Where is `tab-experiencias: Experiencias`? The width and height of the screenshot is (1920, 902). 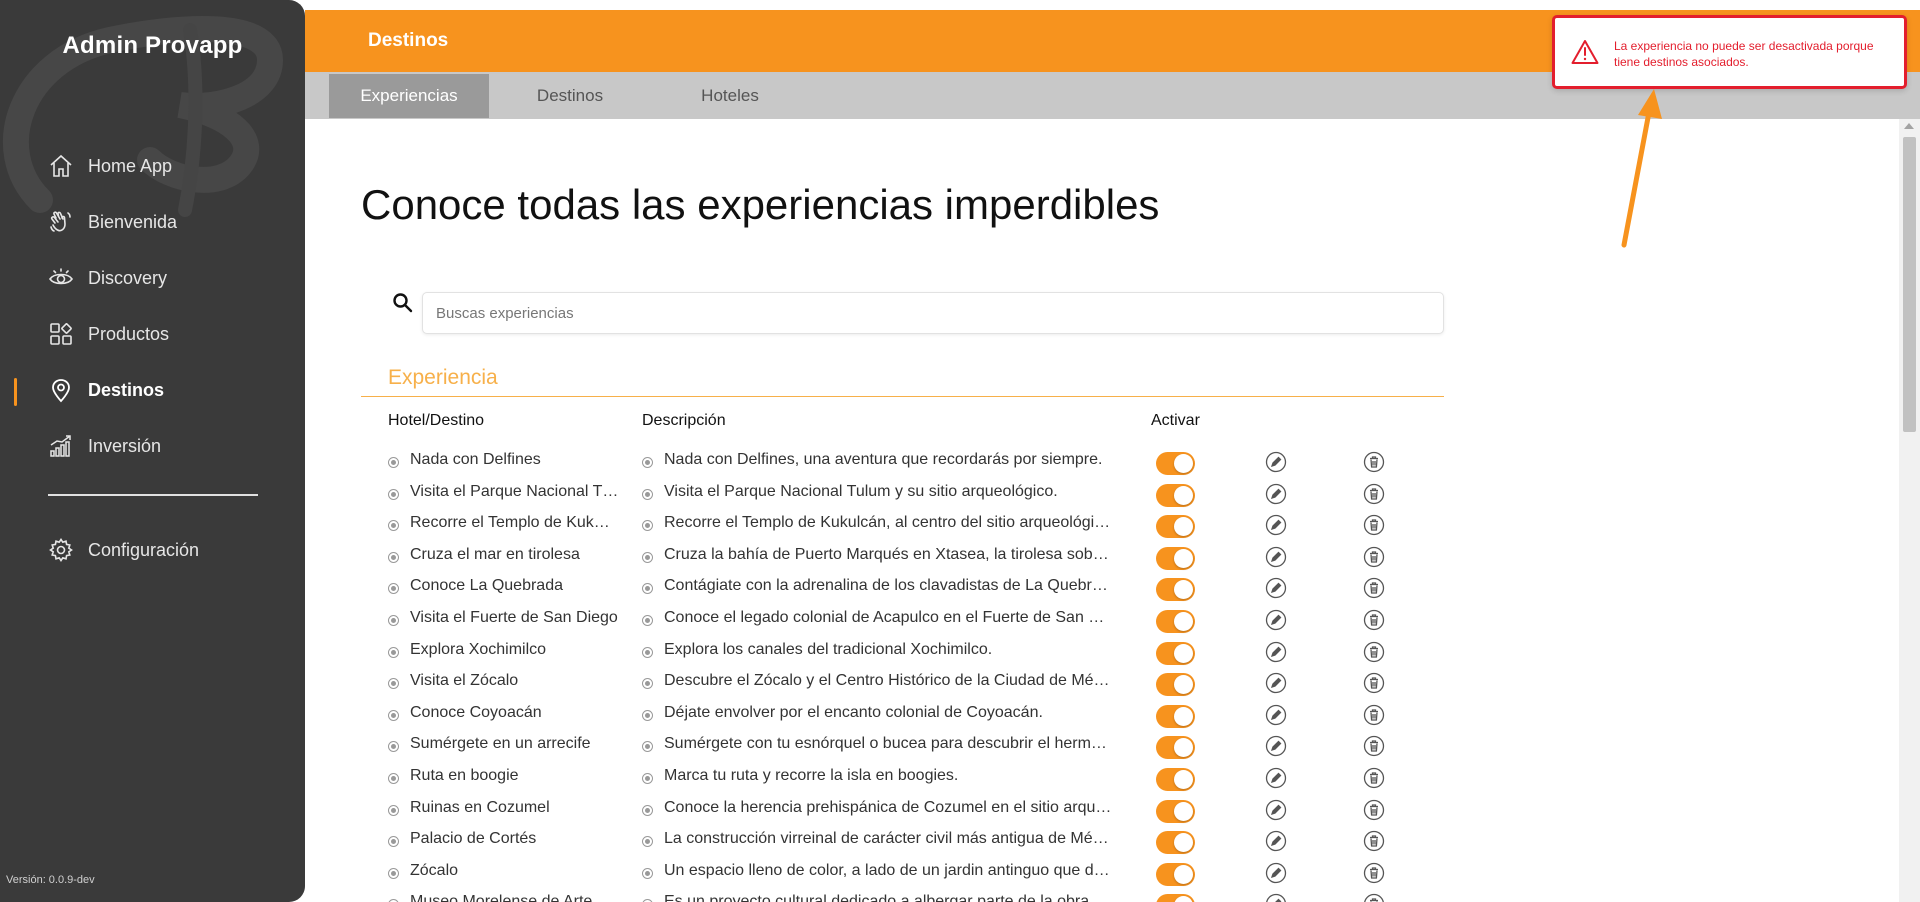
tab-experiencias: Experiencias is located at coordinates (409, 96).